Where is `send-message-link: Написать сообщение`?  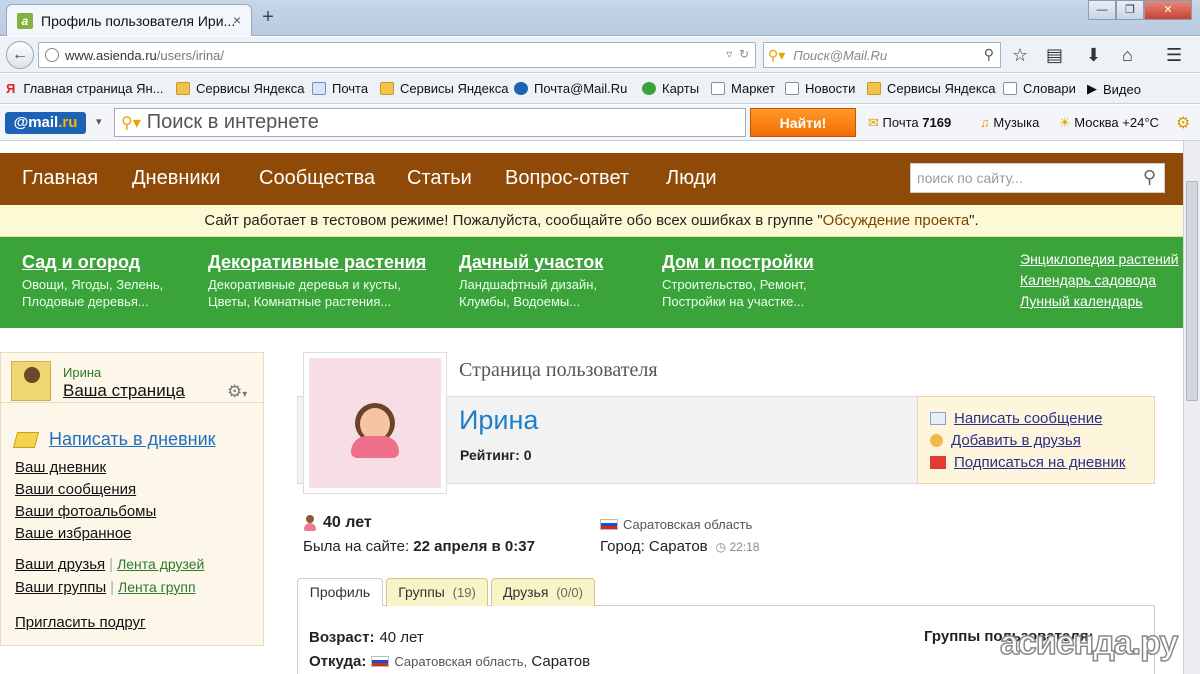
send-message-link: Написать сообщение is located at coordinates (1016, 418).